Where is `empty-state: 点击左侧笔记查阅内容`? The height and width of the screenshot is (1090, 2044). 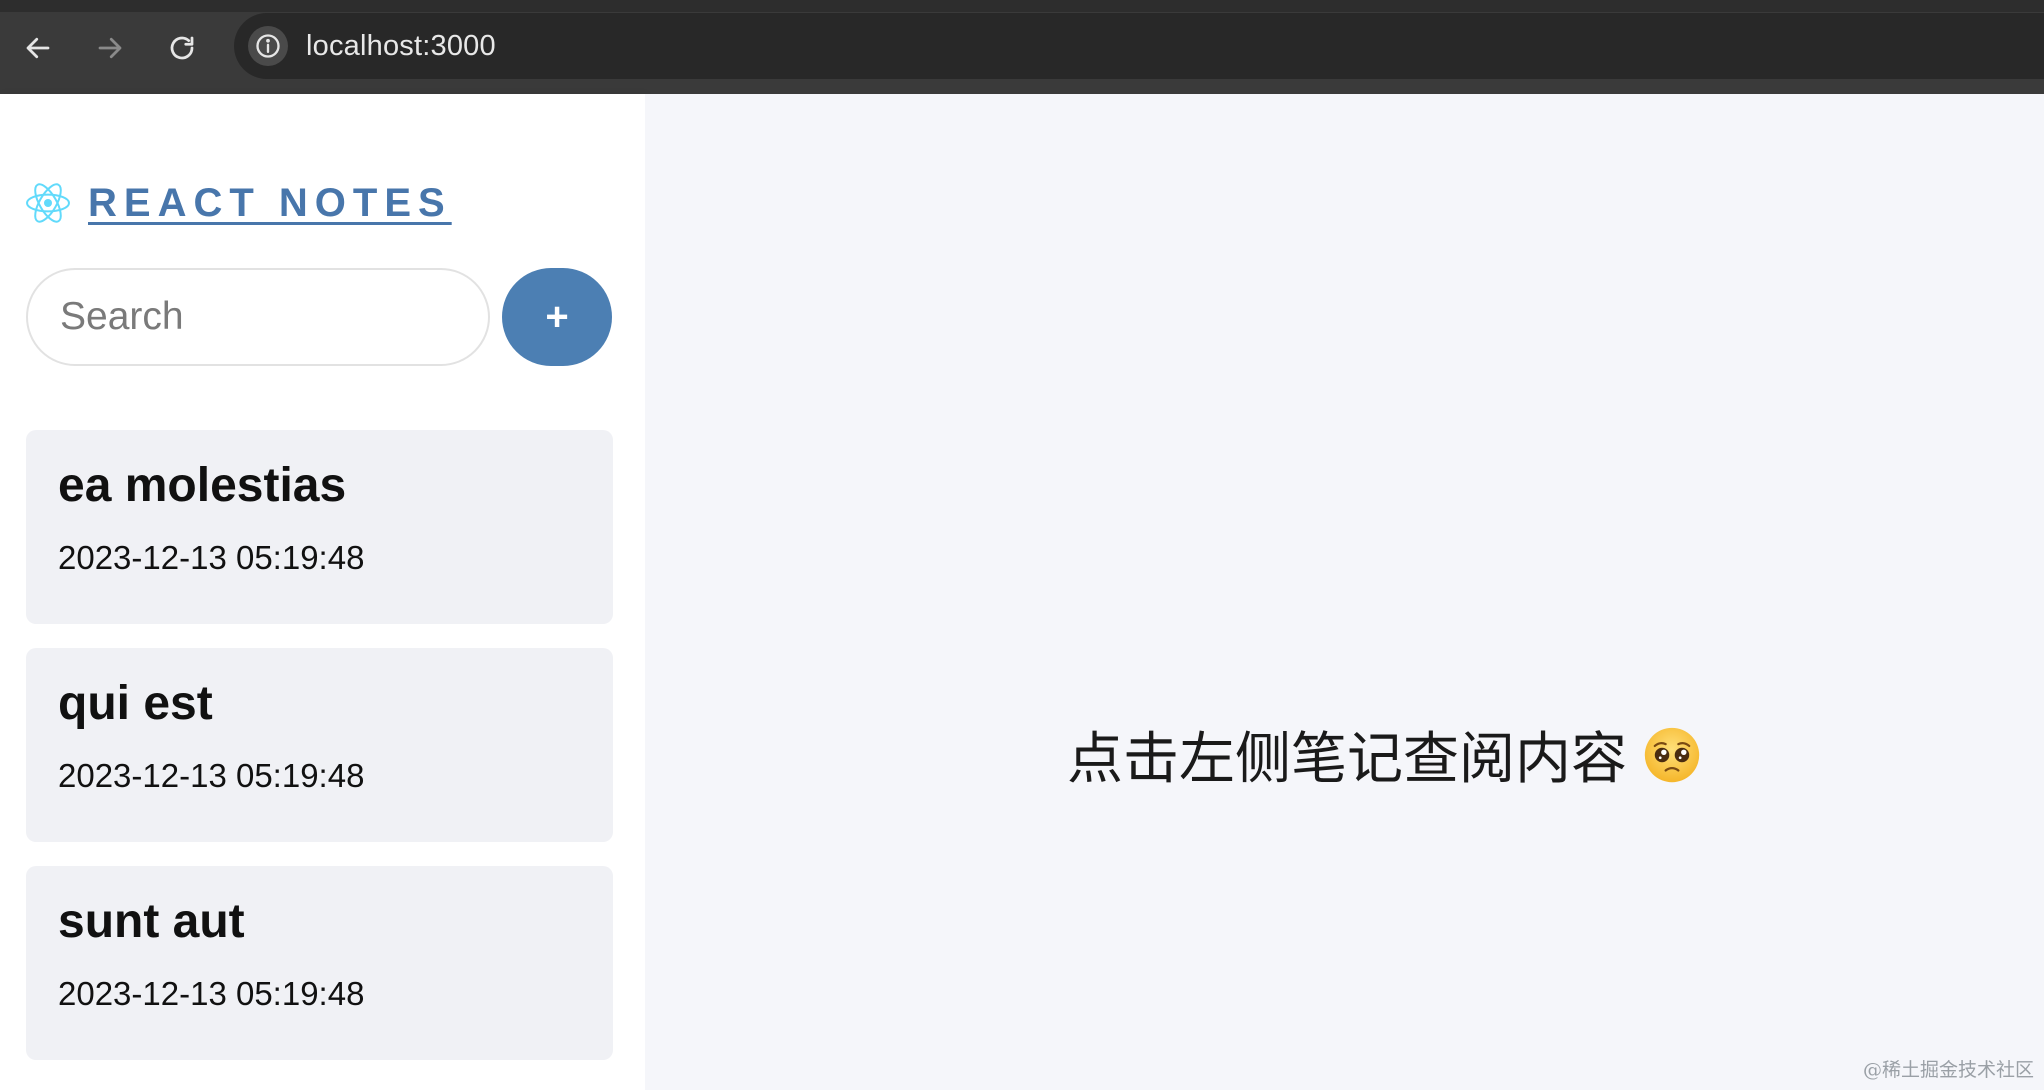 empty-state: 点击左侧笔记查阅内容 is located at coordinates (1384, 754).